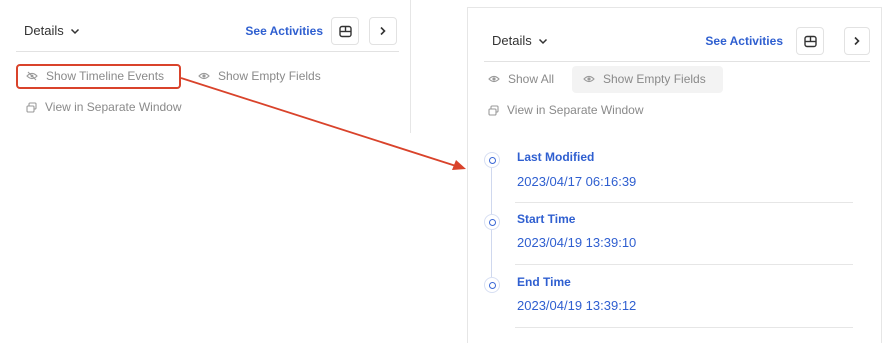 This screenshot has height=343, width=887. What do you see at coordinates (105, 76) in the screenshot?
I see `show-timeline-events-label: Show Timeline Events` at bounding box center [105, 76].